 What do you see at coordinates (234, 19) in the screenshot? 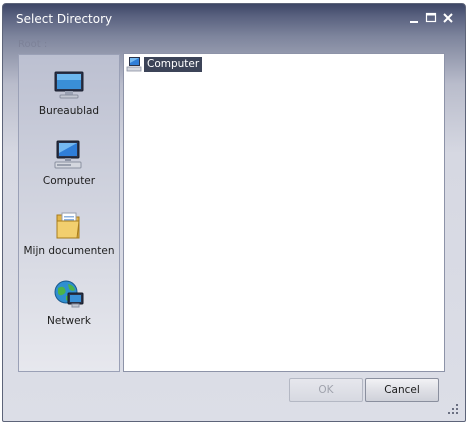
I see `title-bar: Select Directory` at bounding box center [234, 19].